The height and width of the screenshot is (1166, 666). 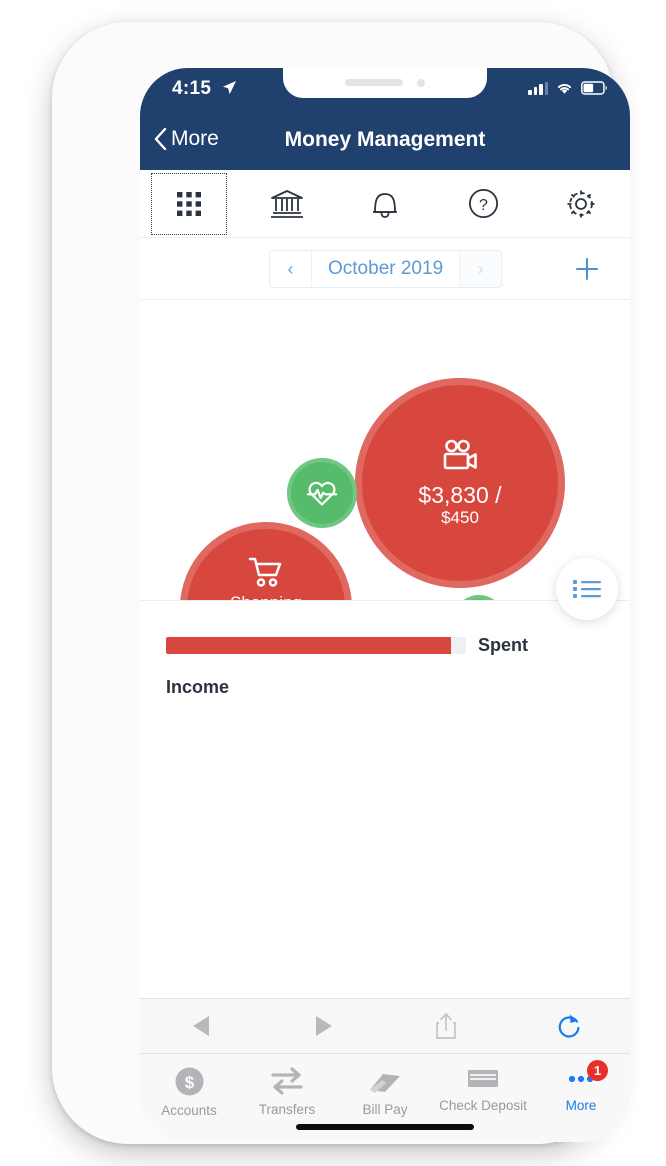 I want to click on chevron-left-icon: ‹, so click(x=290, y=268).